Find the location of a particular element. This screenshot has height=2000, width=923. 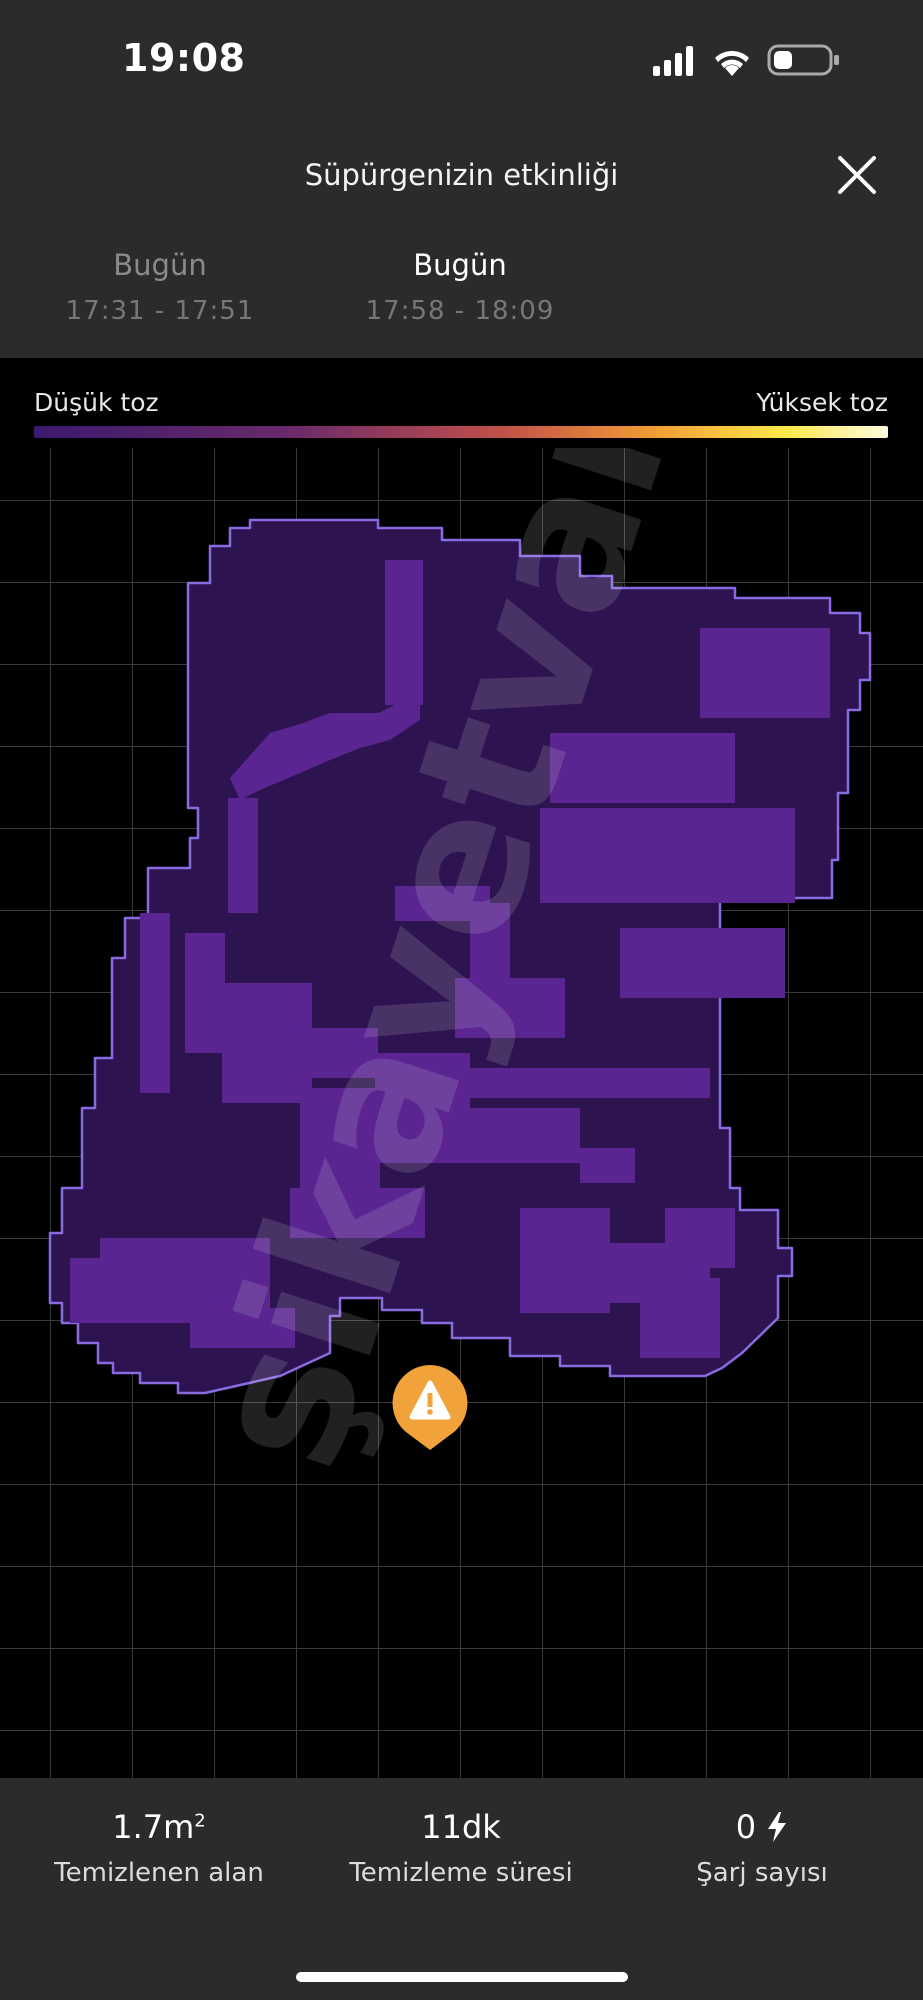

session-tab-2: Bugün 17:58 - 18:09 is located at coordinates (460, 287).